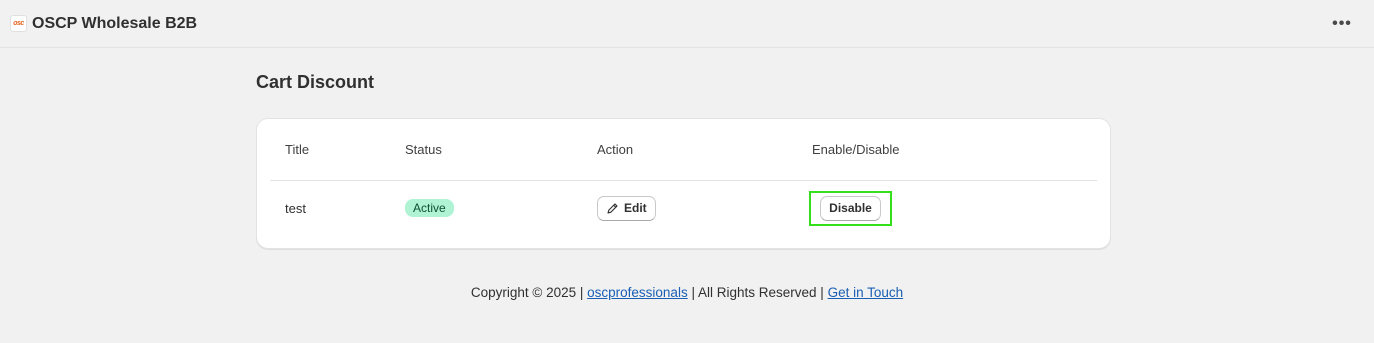 The height and width of the screenshot is (343, 1374). I want to click on app-logo: osc, so click(18, 23).